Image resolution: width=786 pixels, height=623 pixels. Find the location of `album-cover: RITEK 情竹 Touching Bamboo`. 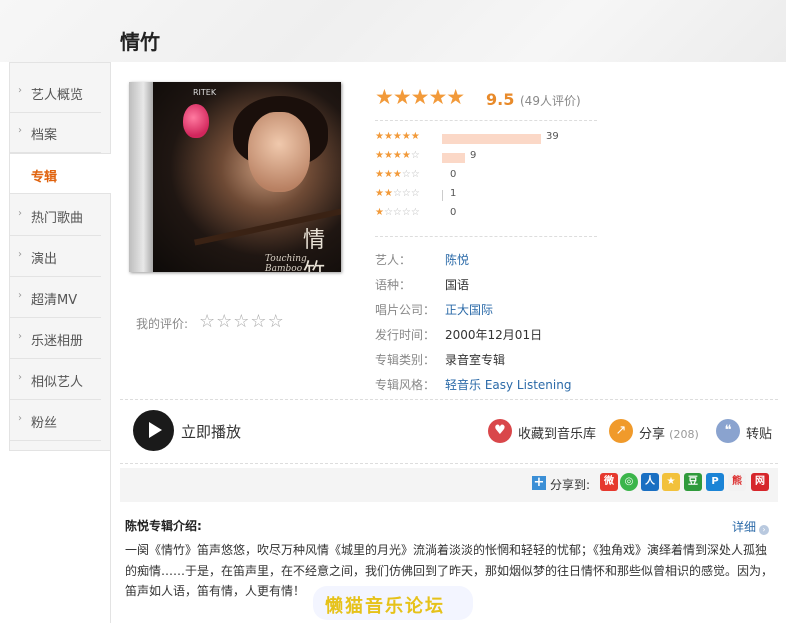

album-cover: RITEK 情竹 Touching Bamboo is located at coordinates (235, 177).